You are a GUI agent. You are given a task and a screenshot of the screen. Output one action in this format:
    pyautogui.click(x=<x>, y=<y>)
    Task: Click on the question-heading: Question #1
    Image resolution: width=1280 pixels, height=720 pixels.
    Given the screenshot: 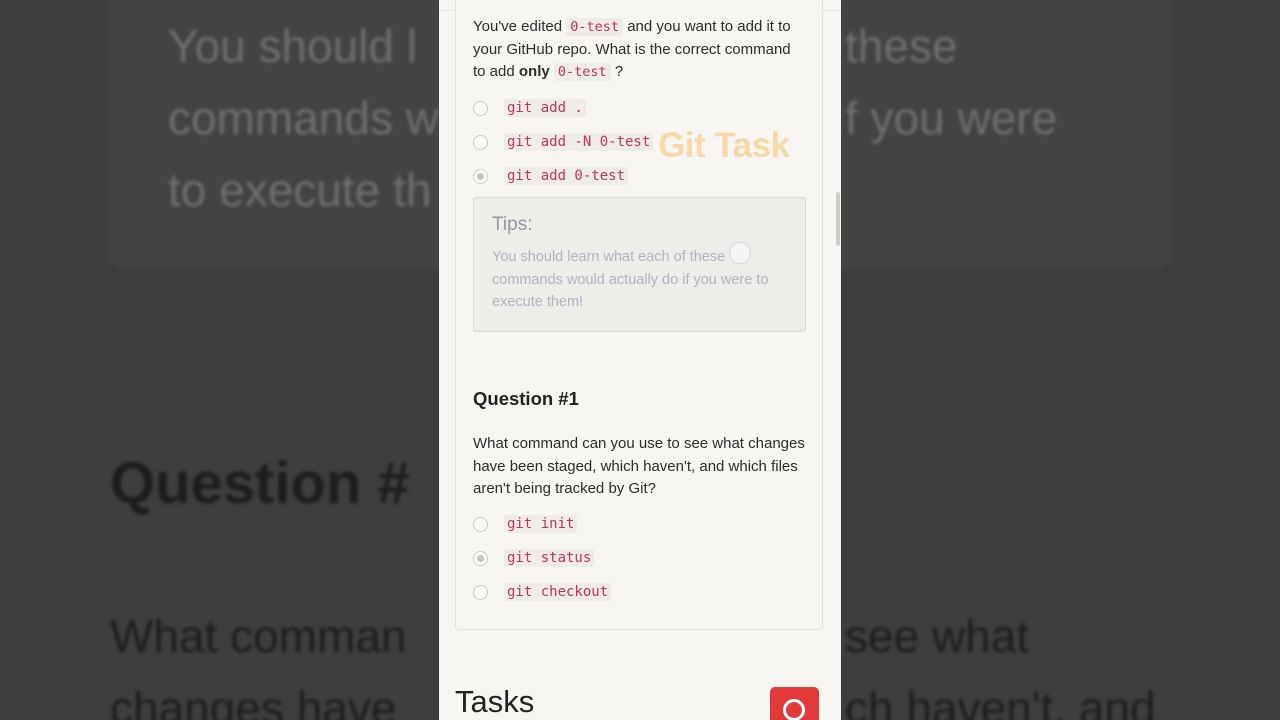 What is the action you would take?
    pyautogui.click(x=526, y=398)
    